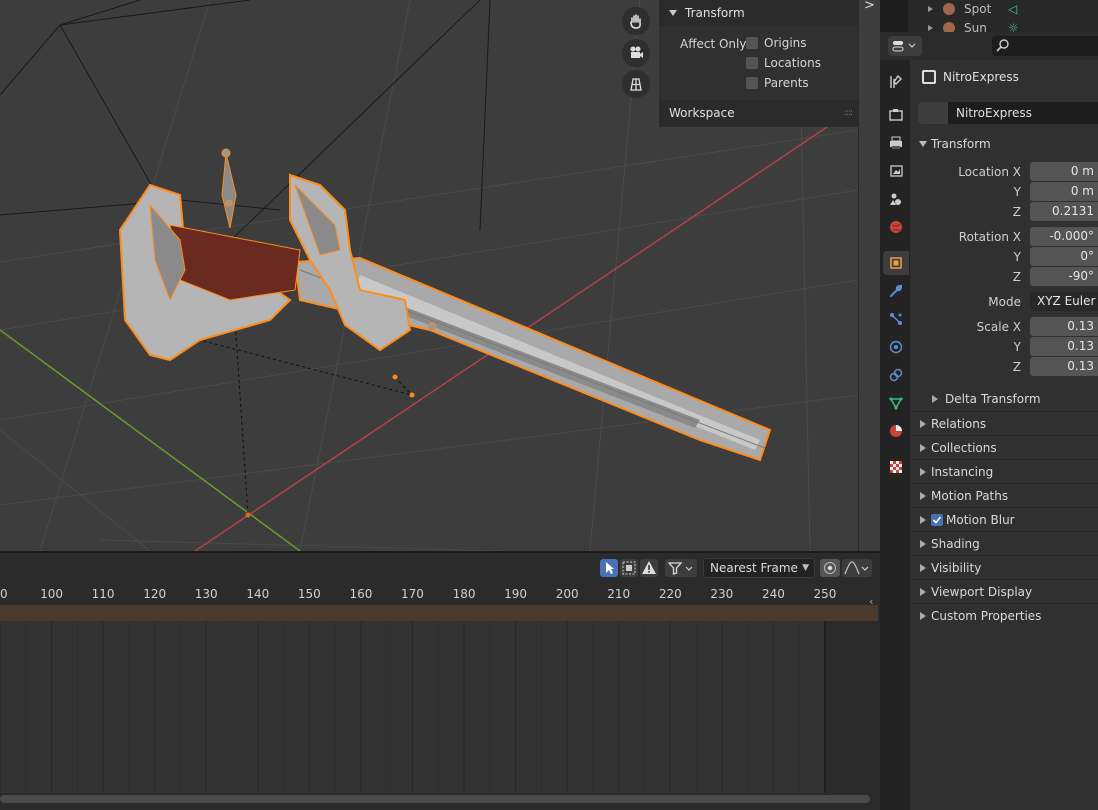 The image size is (1098, 810). I want to click on physics-icon, so click(896, 347).